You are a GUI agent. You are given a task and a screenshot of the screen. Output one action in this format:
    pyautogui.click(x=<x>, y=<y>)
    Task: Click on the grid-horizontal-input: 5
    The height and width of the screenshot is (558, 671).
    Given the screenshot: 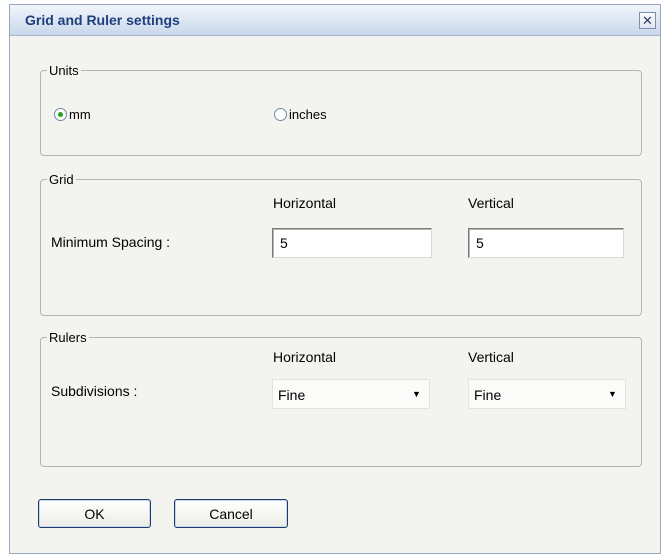 What is the action you would take?
    pyautogui.click(x=352, y=243)
    